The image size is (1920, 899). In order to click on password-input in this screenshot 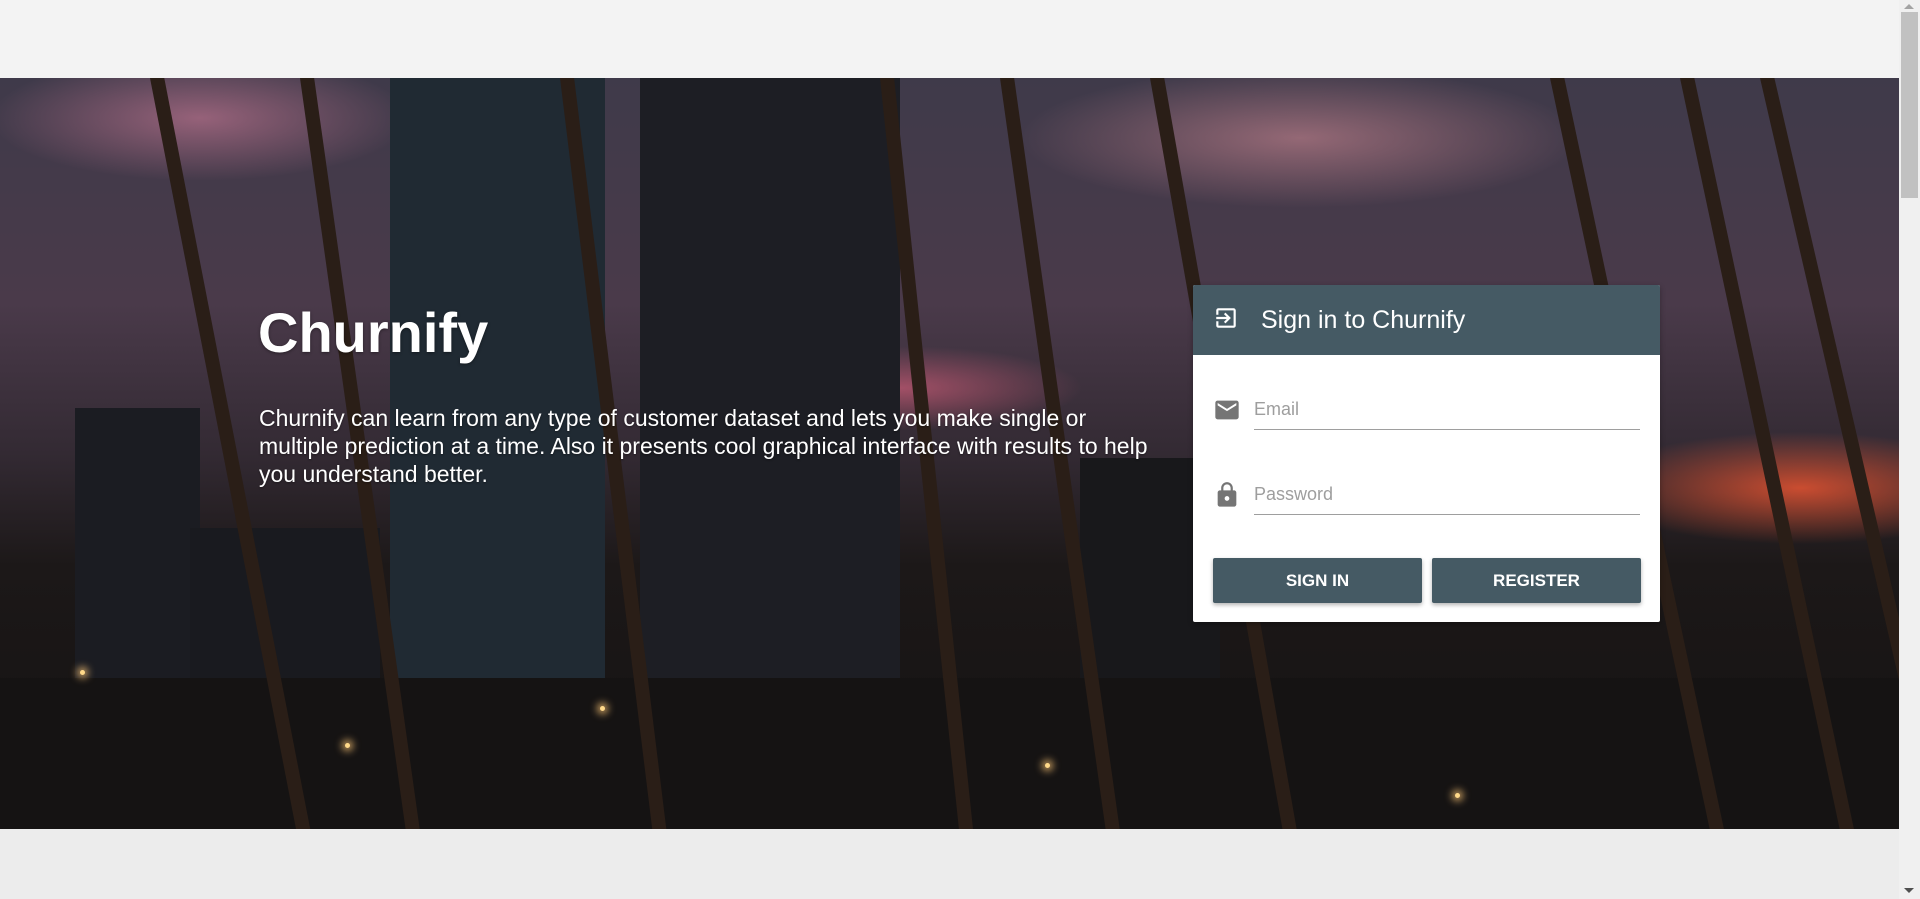, I will do `click(1447, 495)`.